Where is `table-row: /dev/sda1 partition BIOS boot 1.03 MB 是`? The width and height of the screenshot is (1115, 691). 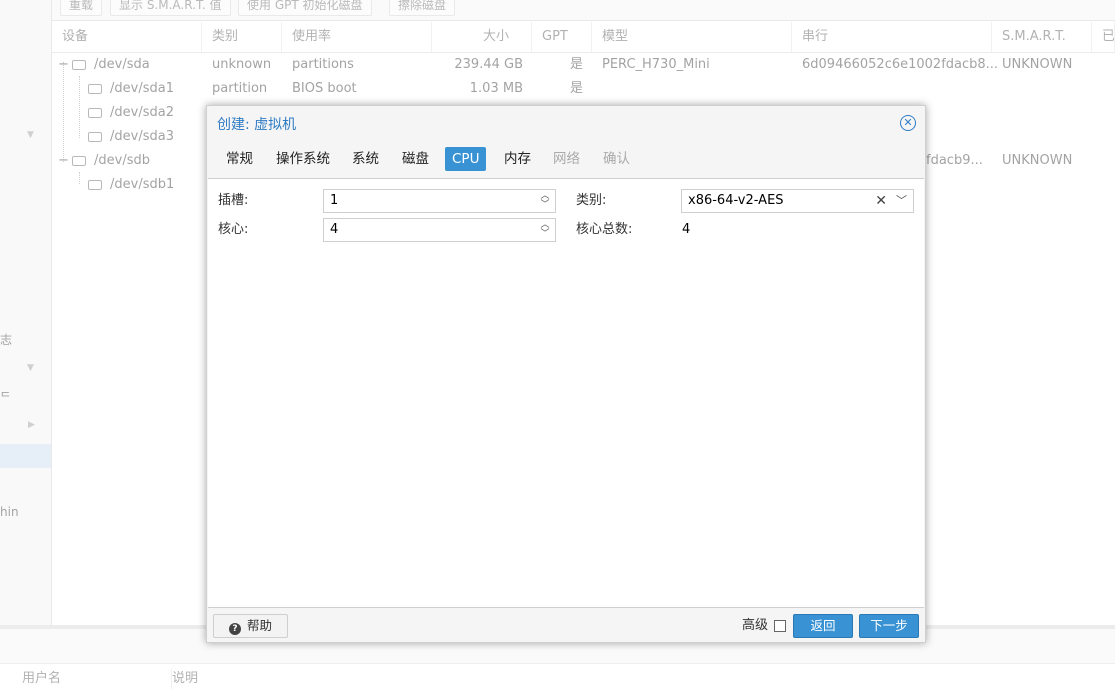
table-row: /dev/sda1 partition BIOS boot 1.03 MB 是 is located at coordinates (583, 89).